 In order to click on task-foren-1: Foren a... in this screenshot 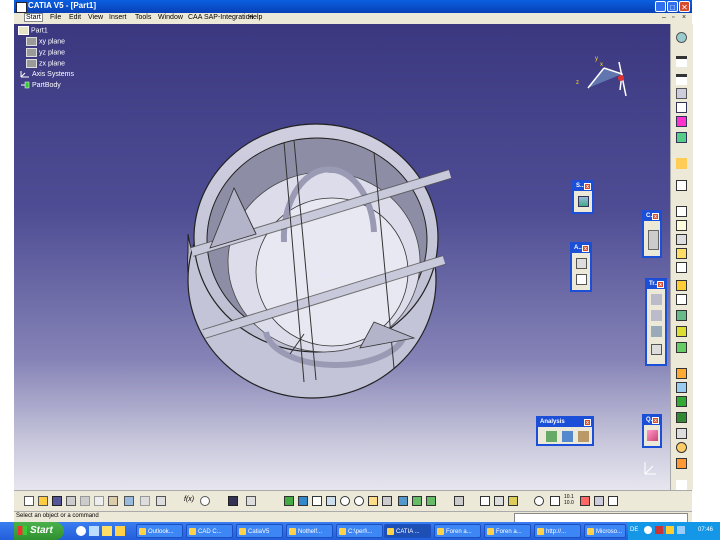, I will do `click(457, 531)`.